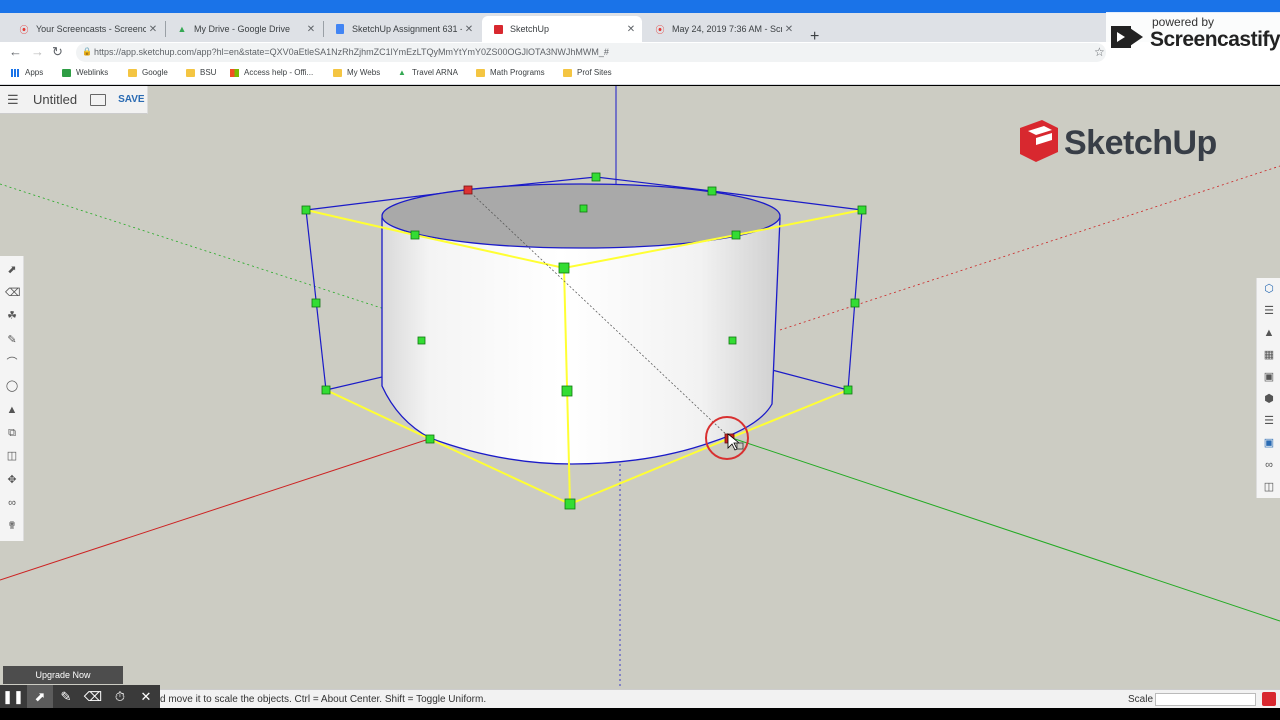  Describe the element at coordinates (530, 29) in the screenshot. I see `tab-title: SketchUp` at that location.